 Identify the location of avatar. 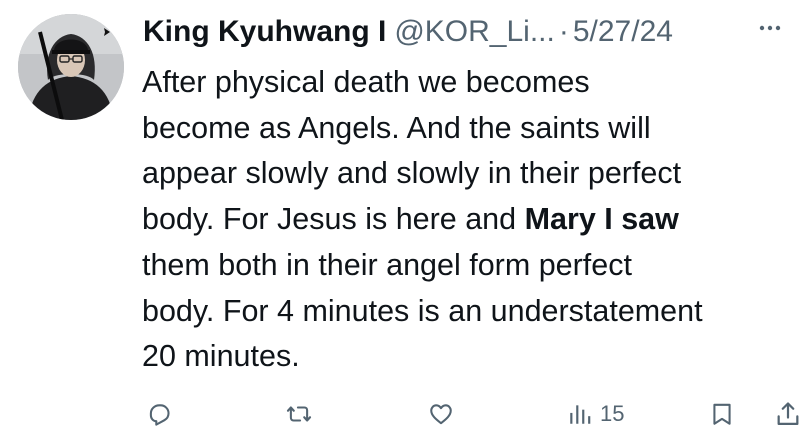
(71, 67).